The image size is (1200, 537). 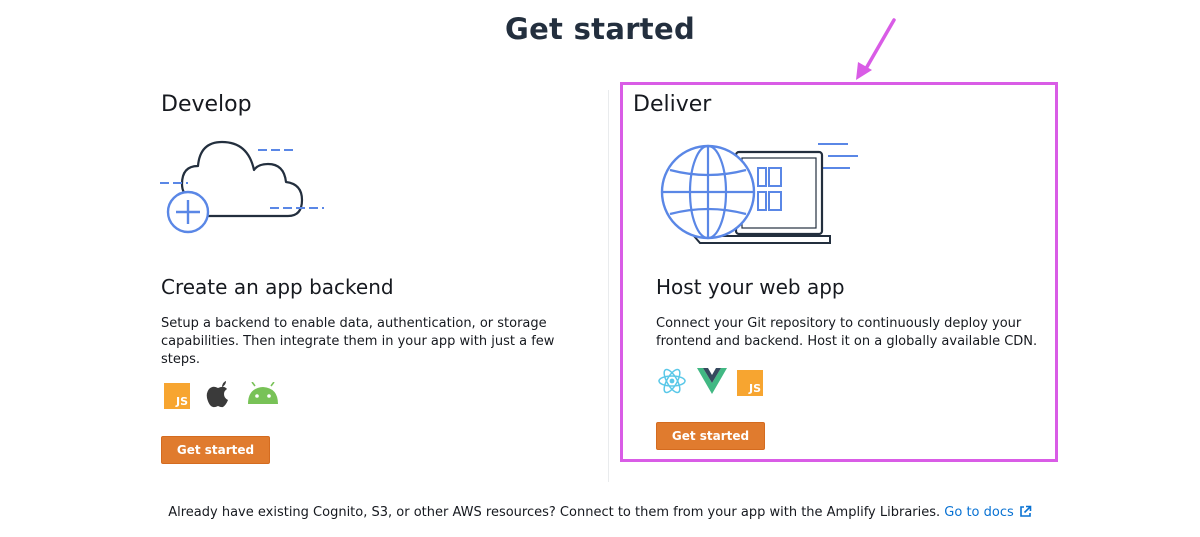 I want to click on android-icon, so click(x=263, y=395).